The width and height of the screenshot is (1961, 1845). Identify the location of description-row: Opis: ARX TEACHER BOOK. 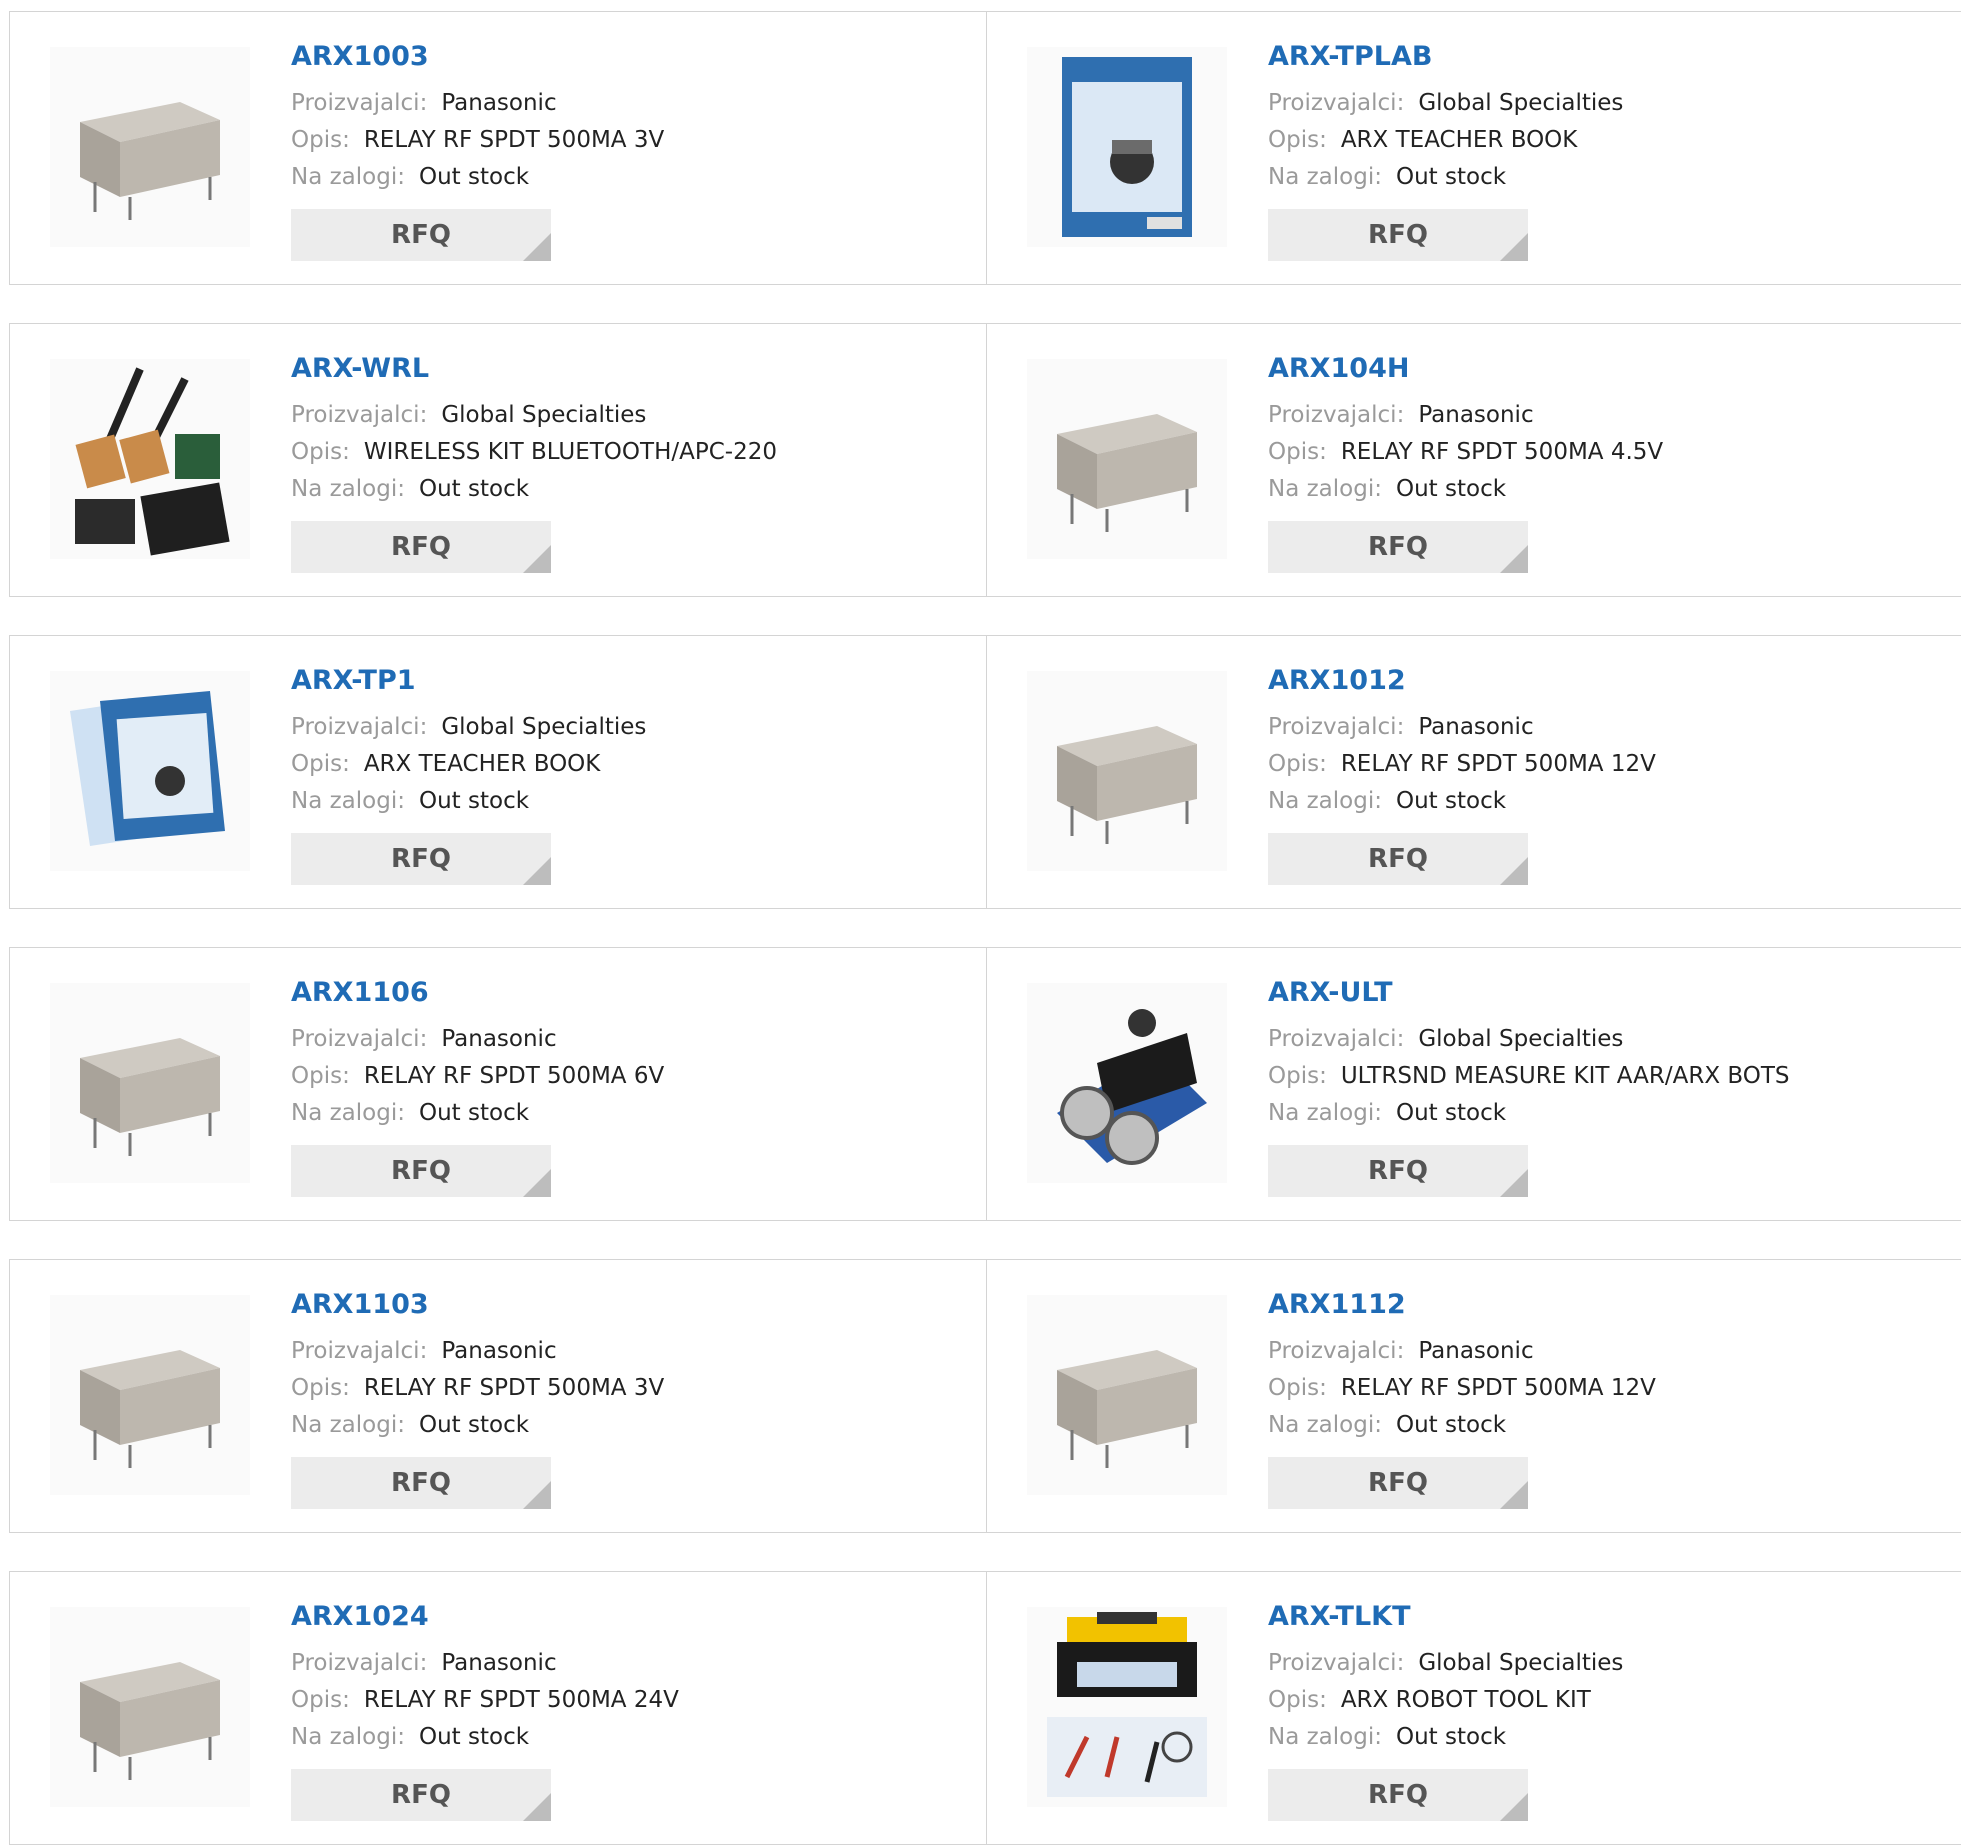
(468, 764).